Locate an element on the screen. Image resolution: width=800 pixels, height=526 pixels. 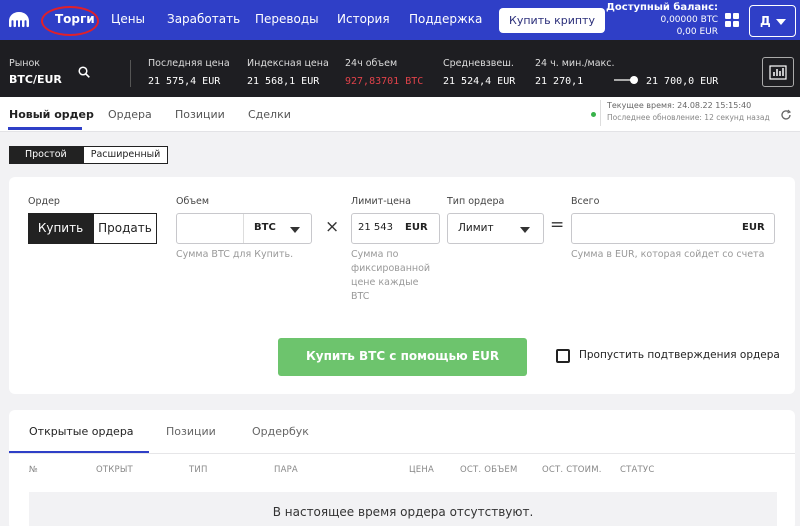
balance-eur: 0,00 EUR is located at coordinates (697, 32).